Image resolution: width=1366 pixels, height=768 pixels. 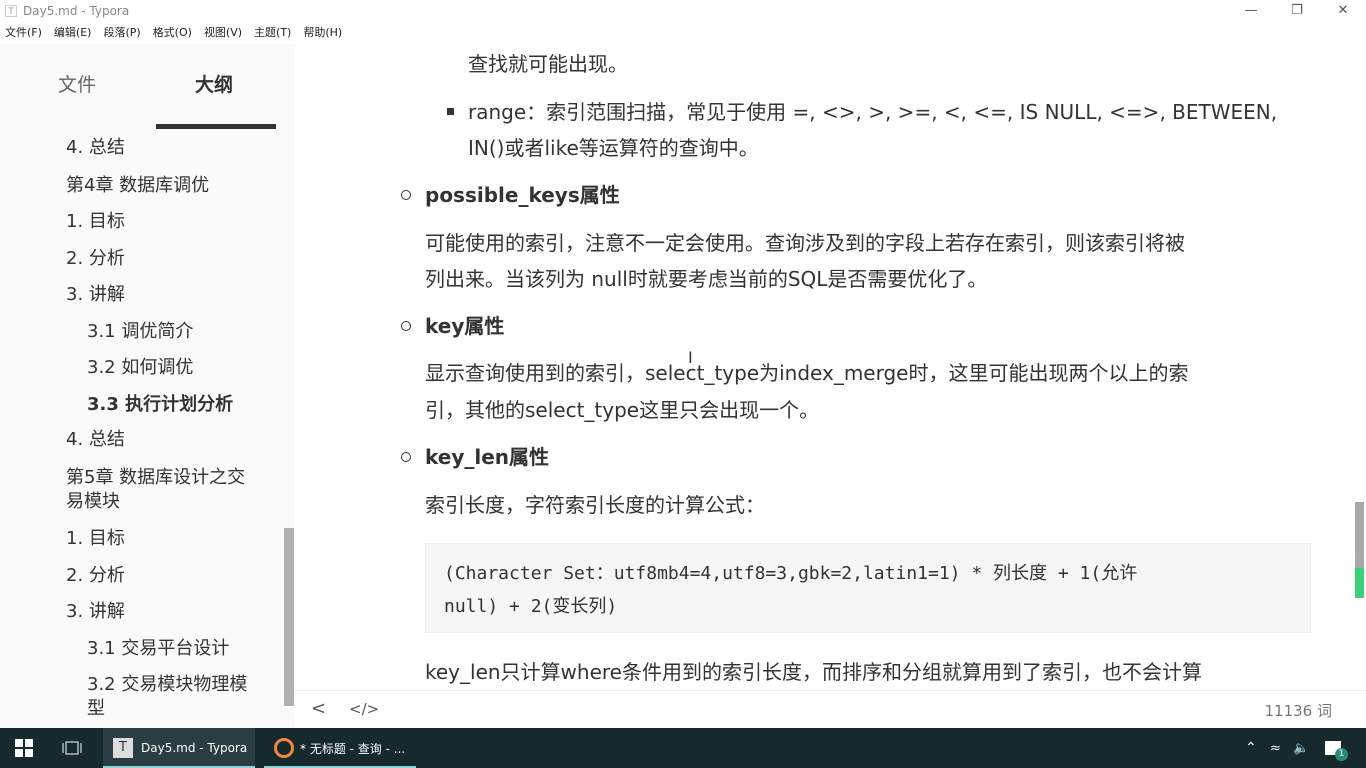 I want to click on paragraph: 索引长度，字符索引长度的计算公式：, so click(x=595, y=505).